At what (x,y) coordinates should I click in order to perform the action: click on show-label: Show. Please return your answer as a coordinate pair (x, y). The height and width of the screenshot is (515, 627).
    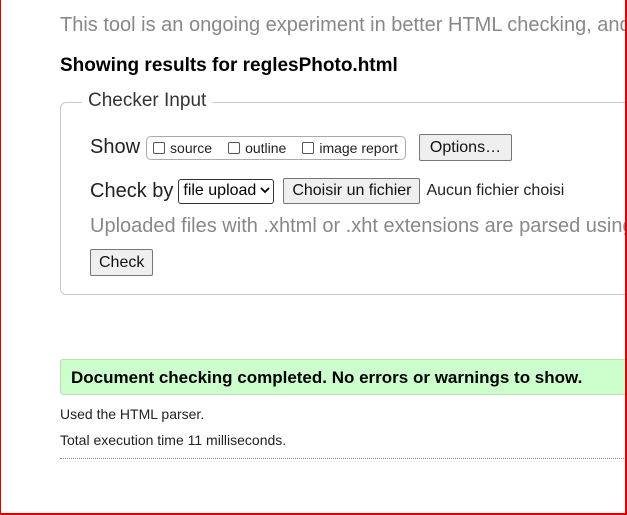
    Looking at the image, I should click on (115, 147).